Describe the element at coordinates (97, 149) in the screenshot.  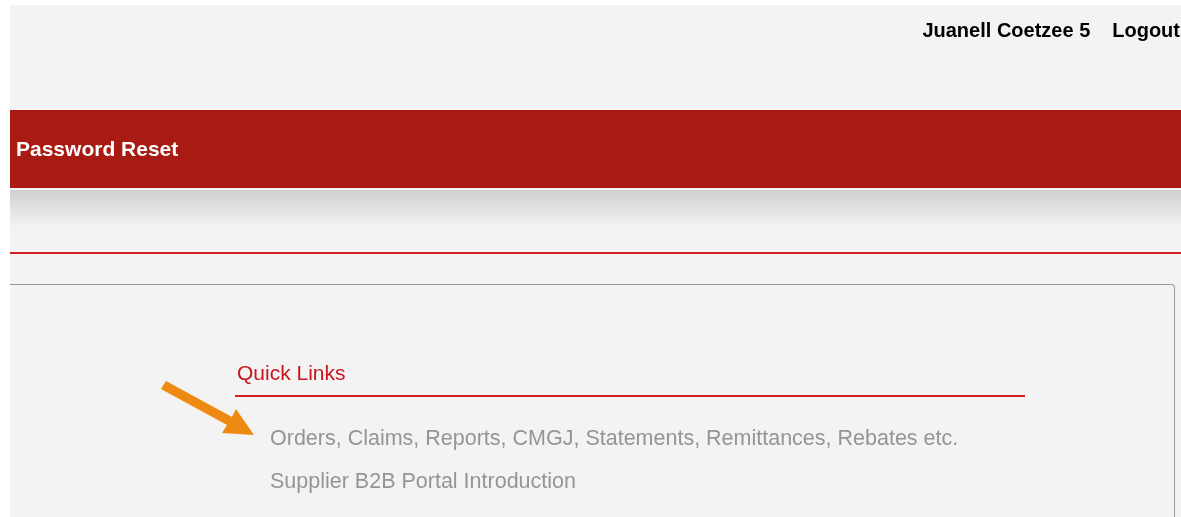
I see `page-title: Password Reset` at that location.